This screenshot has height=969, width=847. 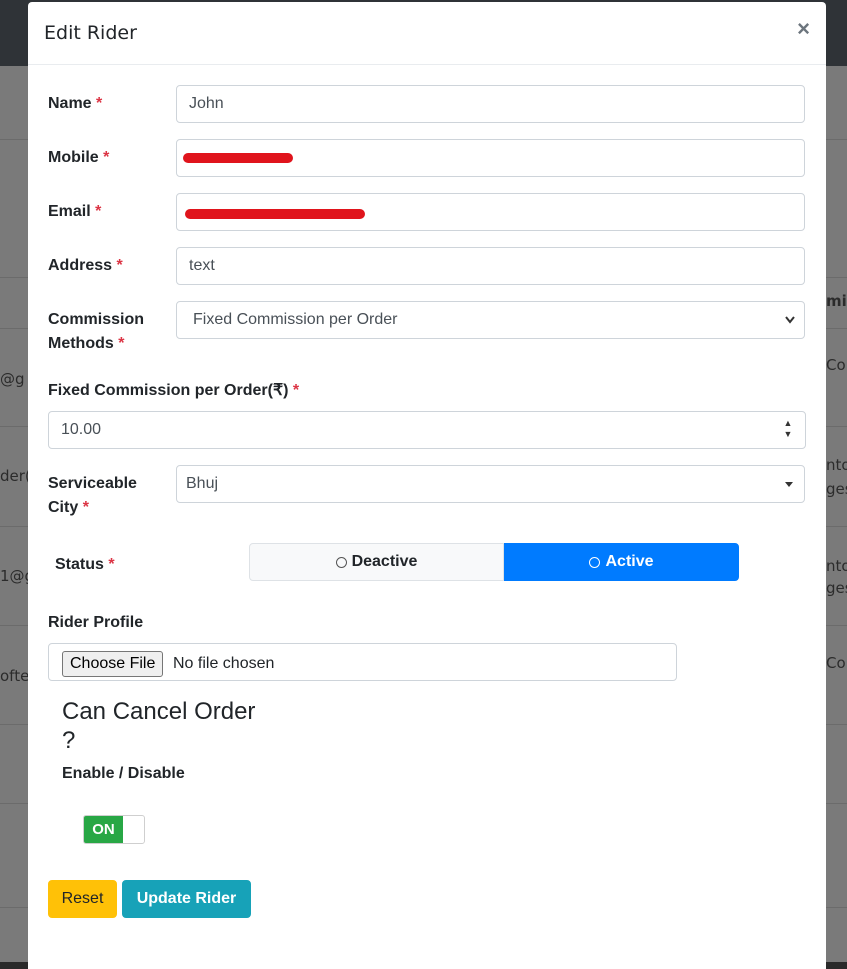 I want to click on background-text-fragment: mis, so click(x=836, y=301).